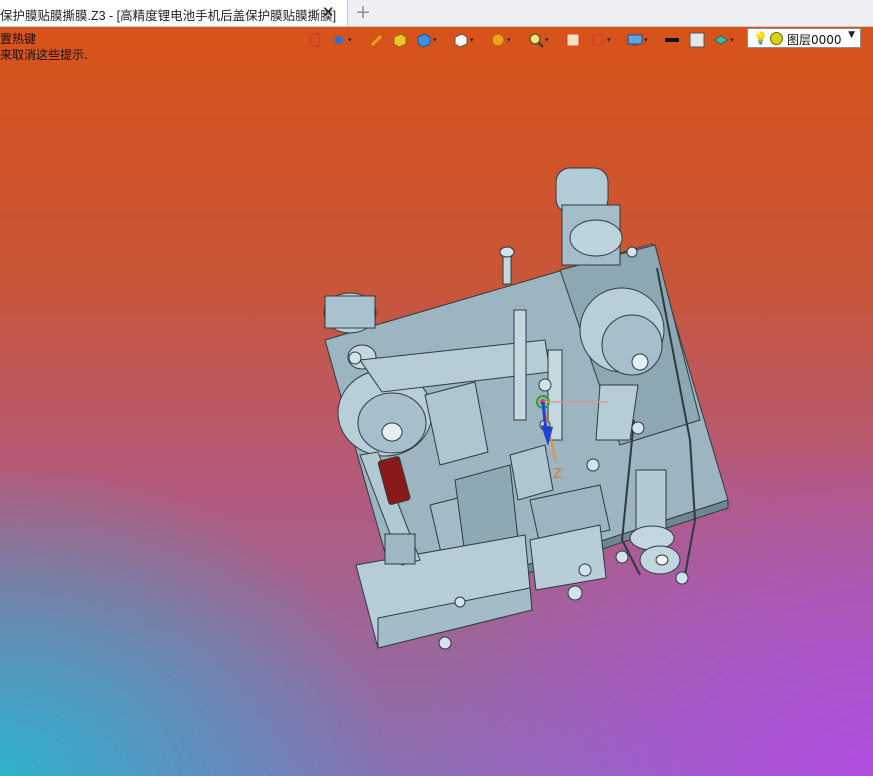 This screenshot has height=776, width=873. What do you see at coordinates (721, 40) in the screenshot?
I see `layers-icon` at bounding box center [721, 40].